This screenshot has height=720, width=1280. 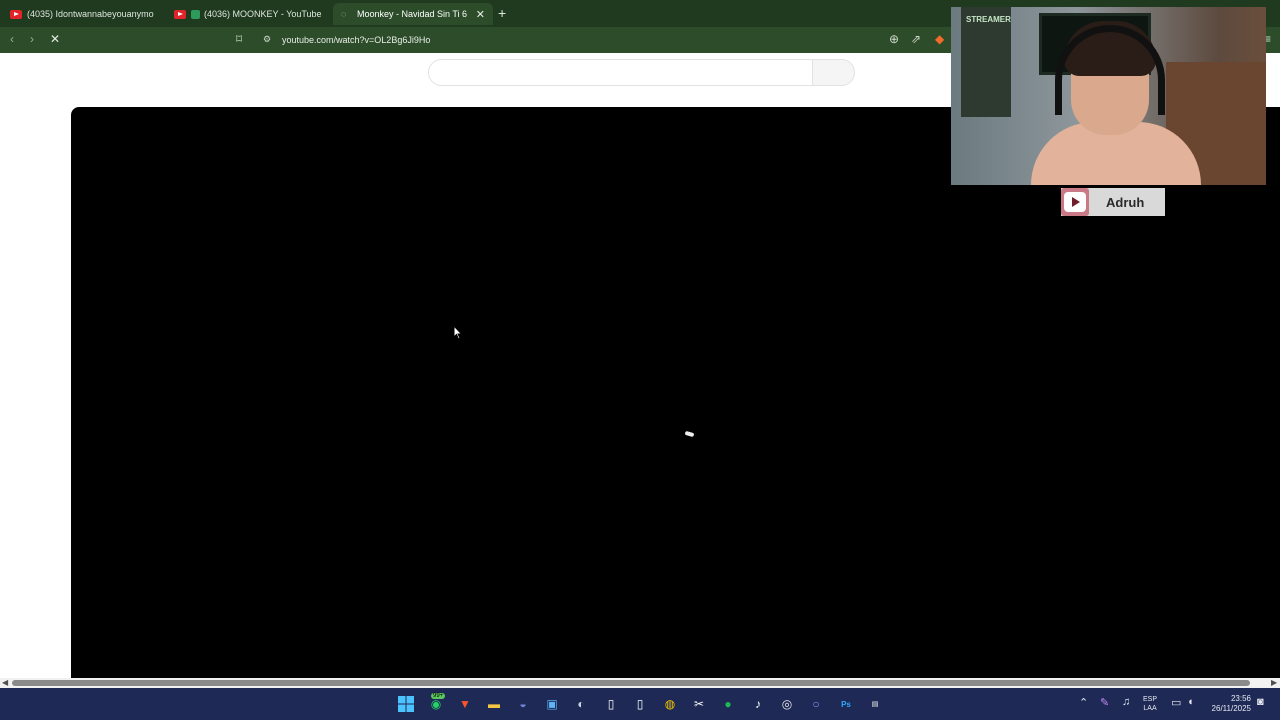 I want to click on bookmark-icon: ⌑, so click(x=239, y=39).